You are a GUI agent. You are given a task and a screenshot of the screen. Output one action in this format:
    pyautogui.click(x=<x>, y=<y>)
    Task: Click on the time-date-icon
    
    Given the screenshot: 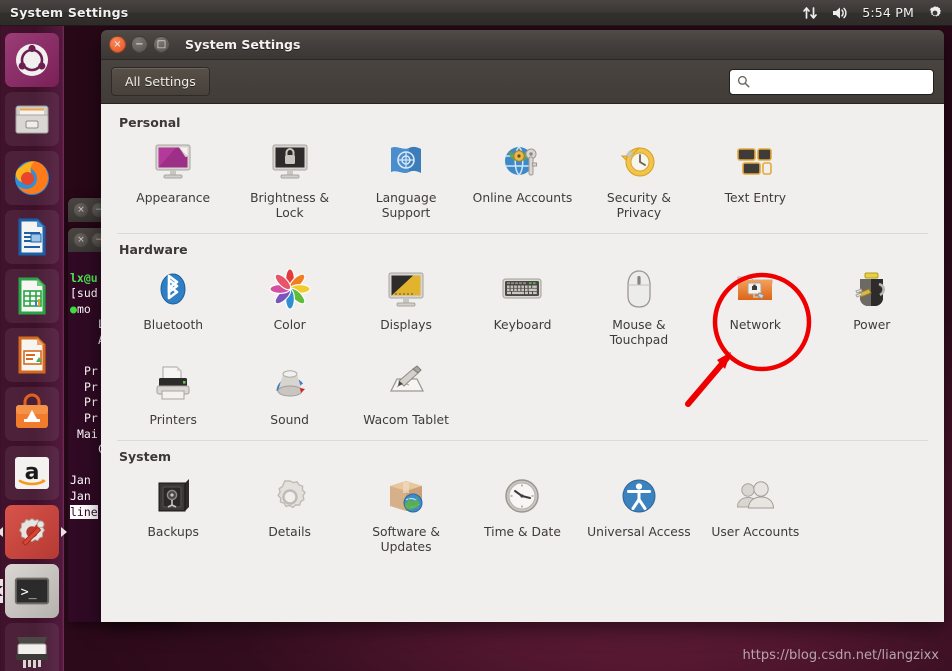 What is the action you would take?
    pyautogui.click(x=522, y=496)
    